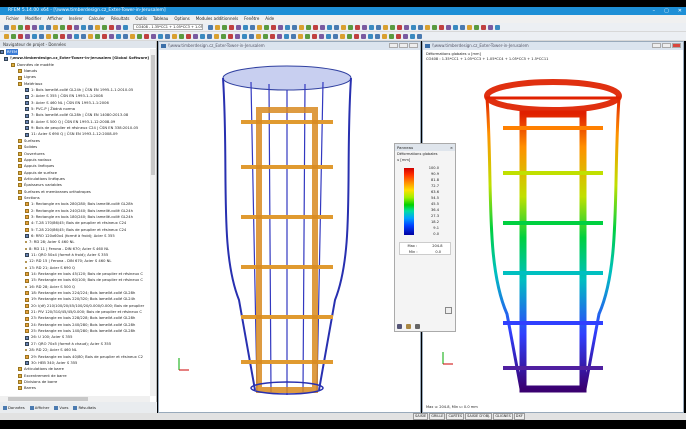 The width and height of the screenshot is (686, 429). I want to click on menu-item: Fenêtre, so click(251, 19).